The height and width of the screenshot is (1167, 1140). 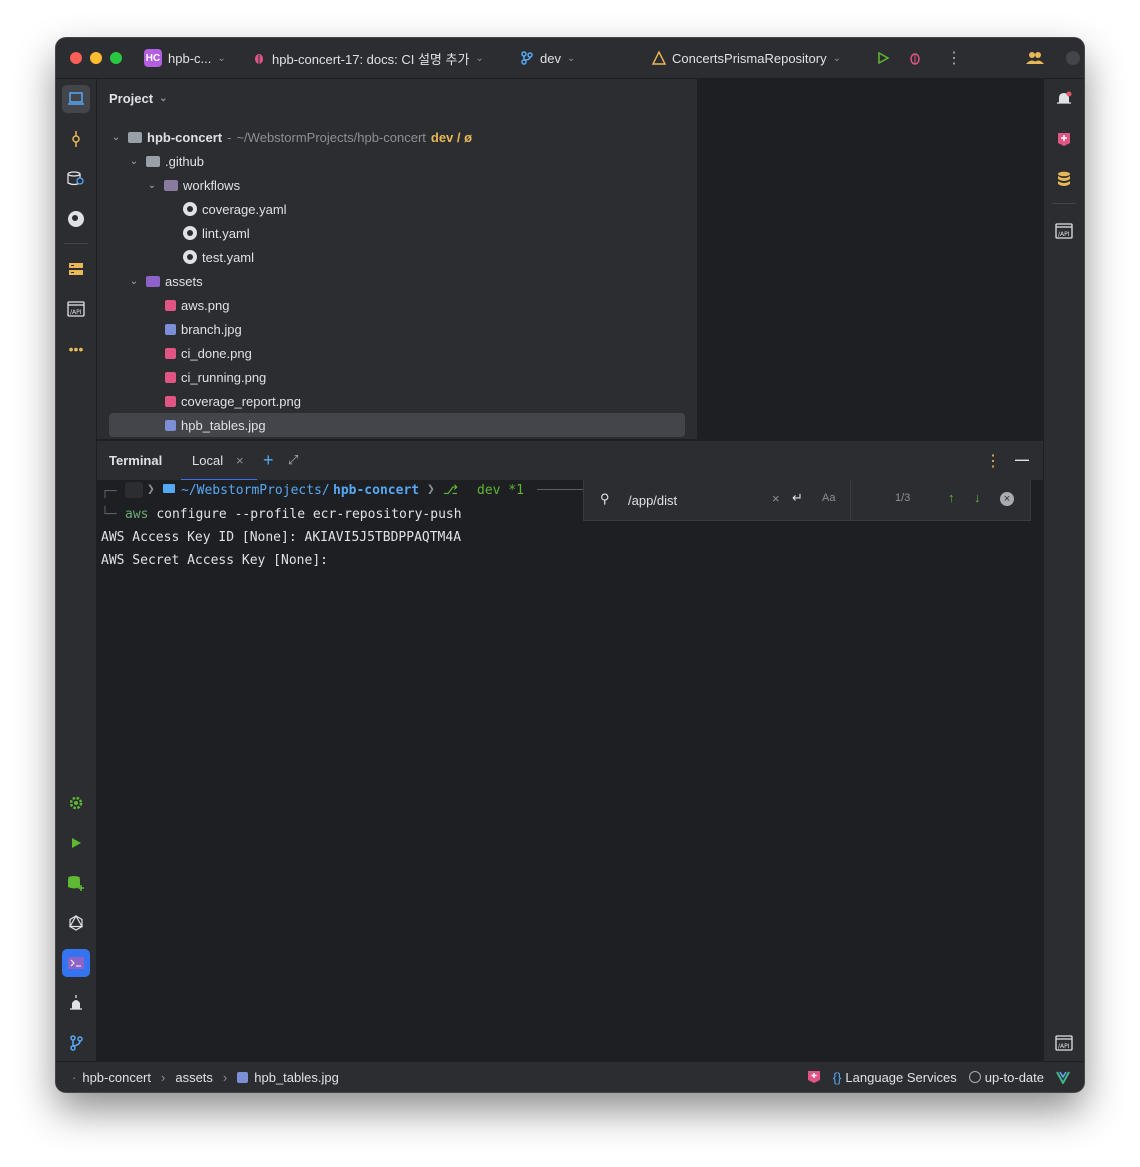 I want to click on database-tool-button, so click(x=1064, y=179).